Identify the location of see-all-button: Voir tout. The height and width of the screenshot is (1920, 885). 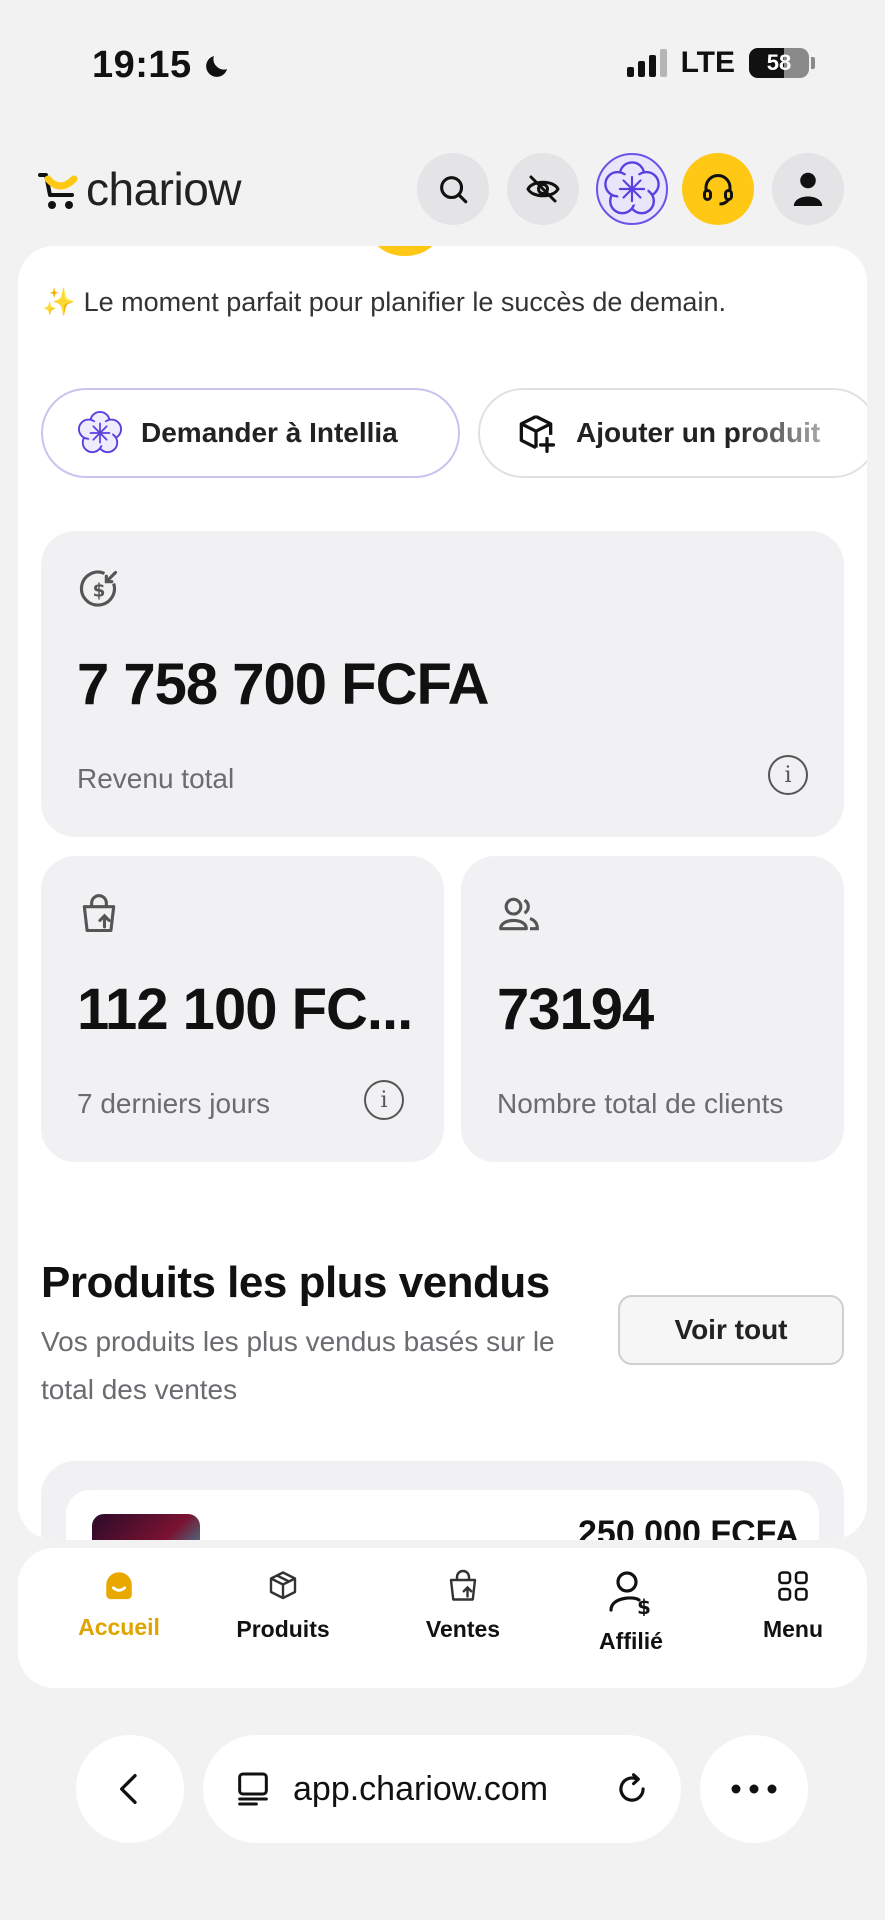
(731, 1330).